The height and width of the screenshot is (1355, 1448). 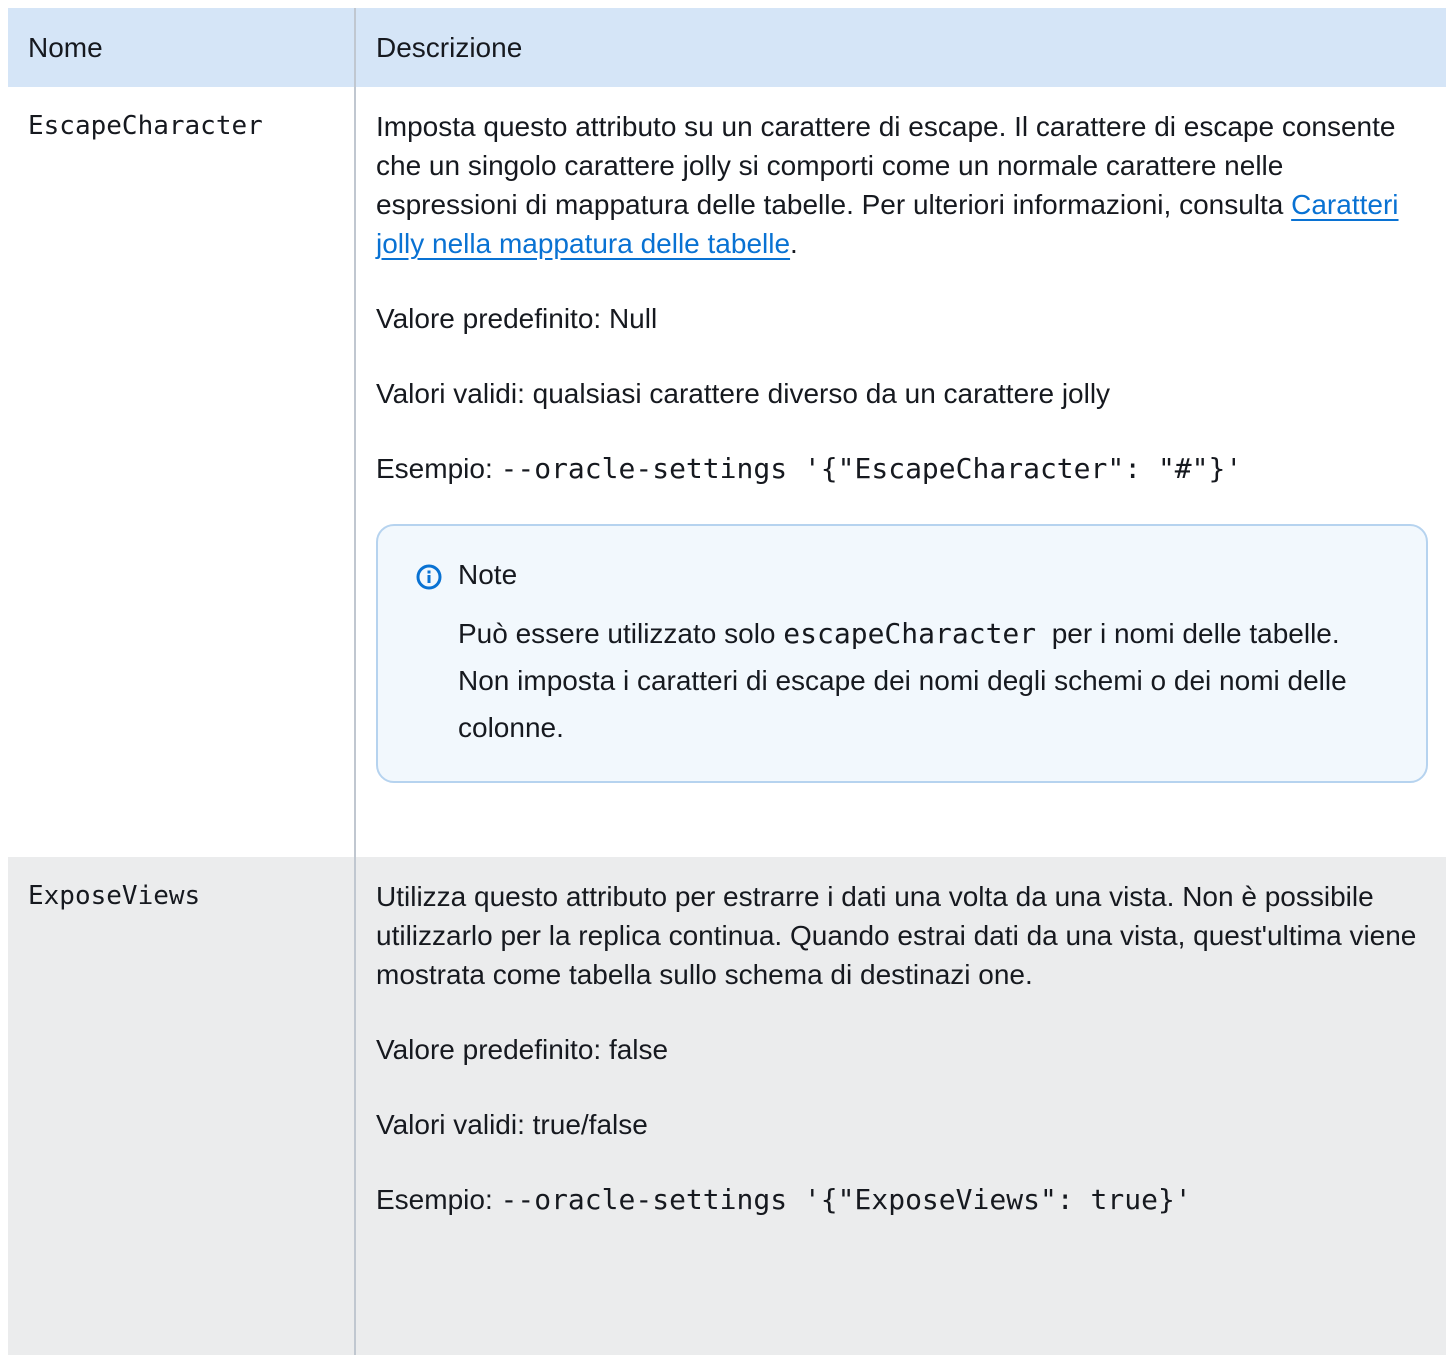 What do you see at coordinates (621, 633) in the screenshot?
I see `note-text-before: Può essere utilizzato solo` at bounding box center [621, 633].